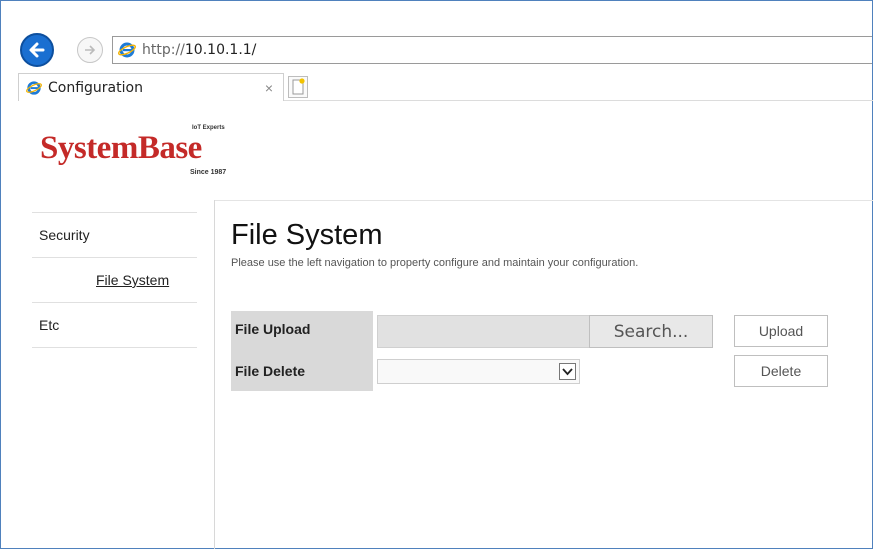 This screenshot has height=549, width=873. I want to click on file-upload-path-field, so click(484, 331).